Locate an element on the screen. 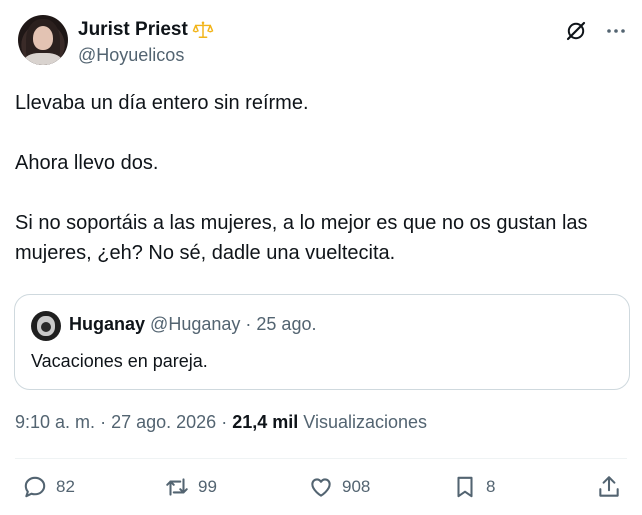 The image size is (642, 515). quote-text: Vacaciones en pareja. is located at coordinates (119, 361).